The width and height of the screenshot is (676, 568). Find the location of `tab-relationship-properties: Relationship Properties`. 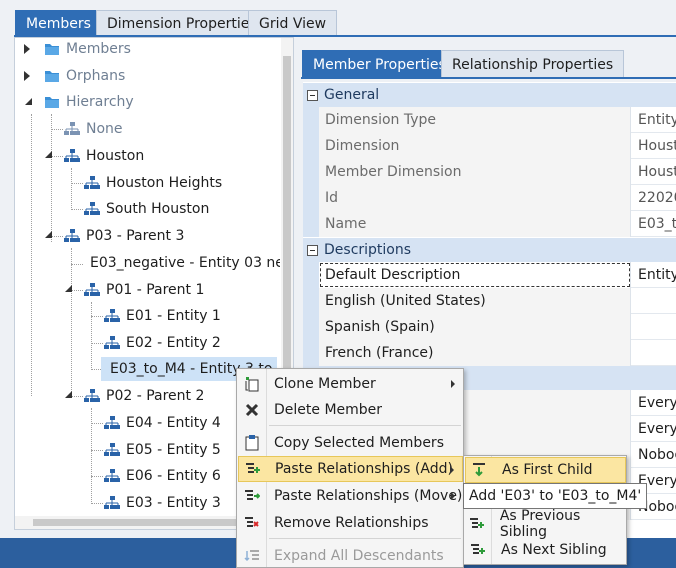

tab-relationship-properties: Relationship Properties is located at coordinates (533, 64).